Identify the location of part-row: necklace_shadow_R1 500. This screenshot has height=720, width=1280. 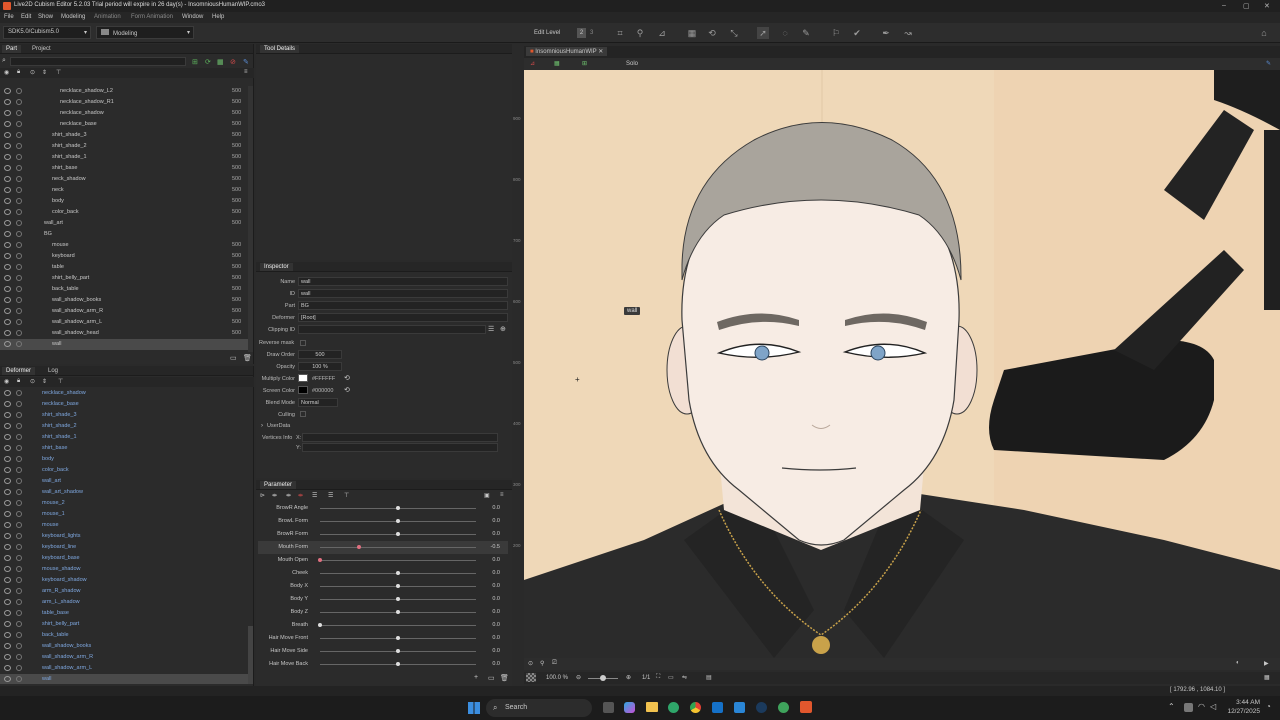
(126, 102).